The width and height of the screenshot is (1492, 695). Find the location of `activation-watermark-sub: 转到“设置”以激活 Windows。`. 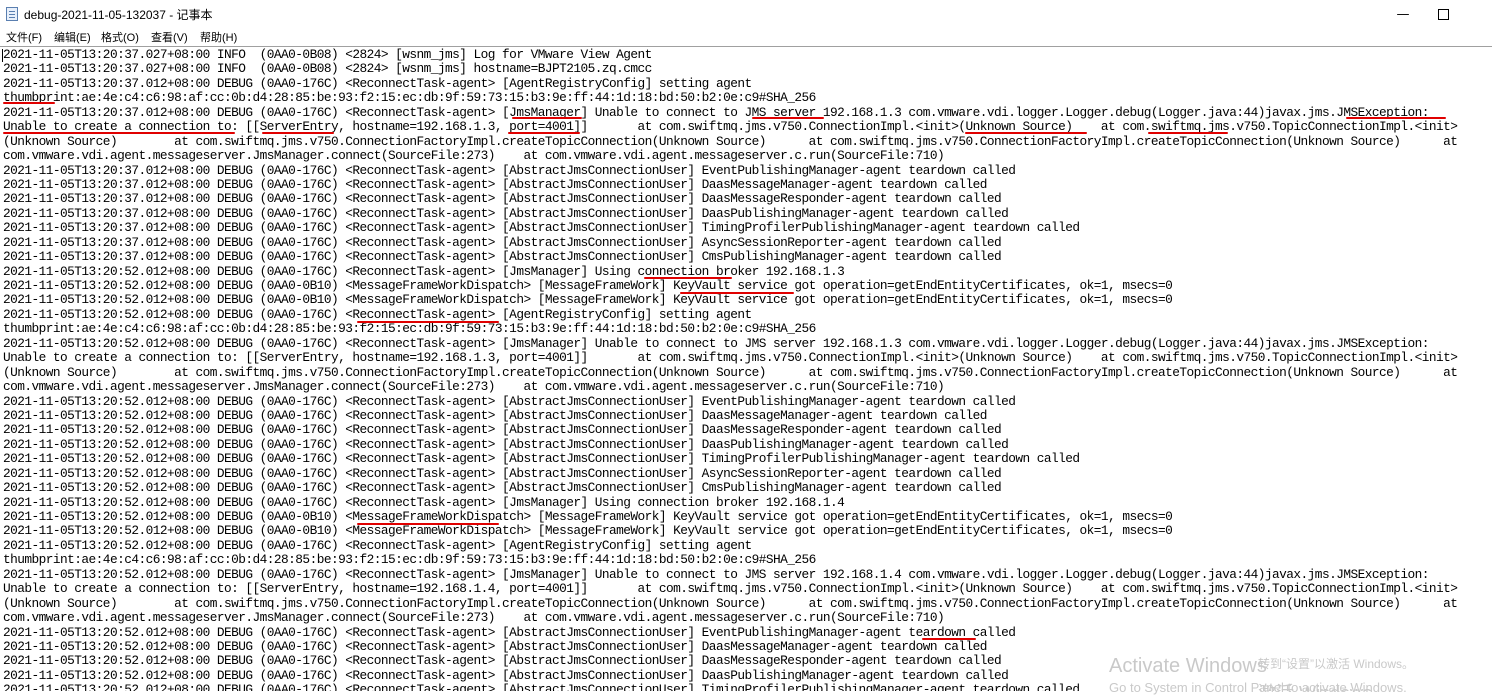

activation-watermark-sub: 转到“设置”以激活 Windows。 is located at coordinates (1336, 664).